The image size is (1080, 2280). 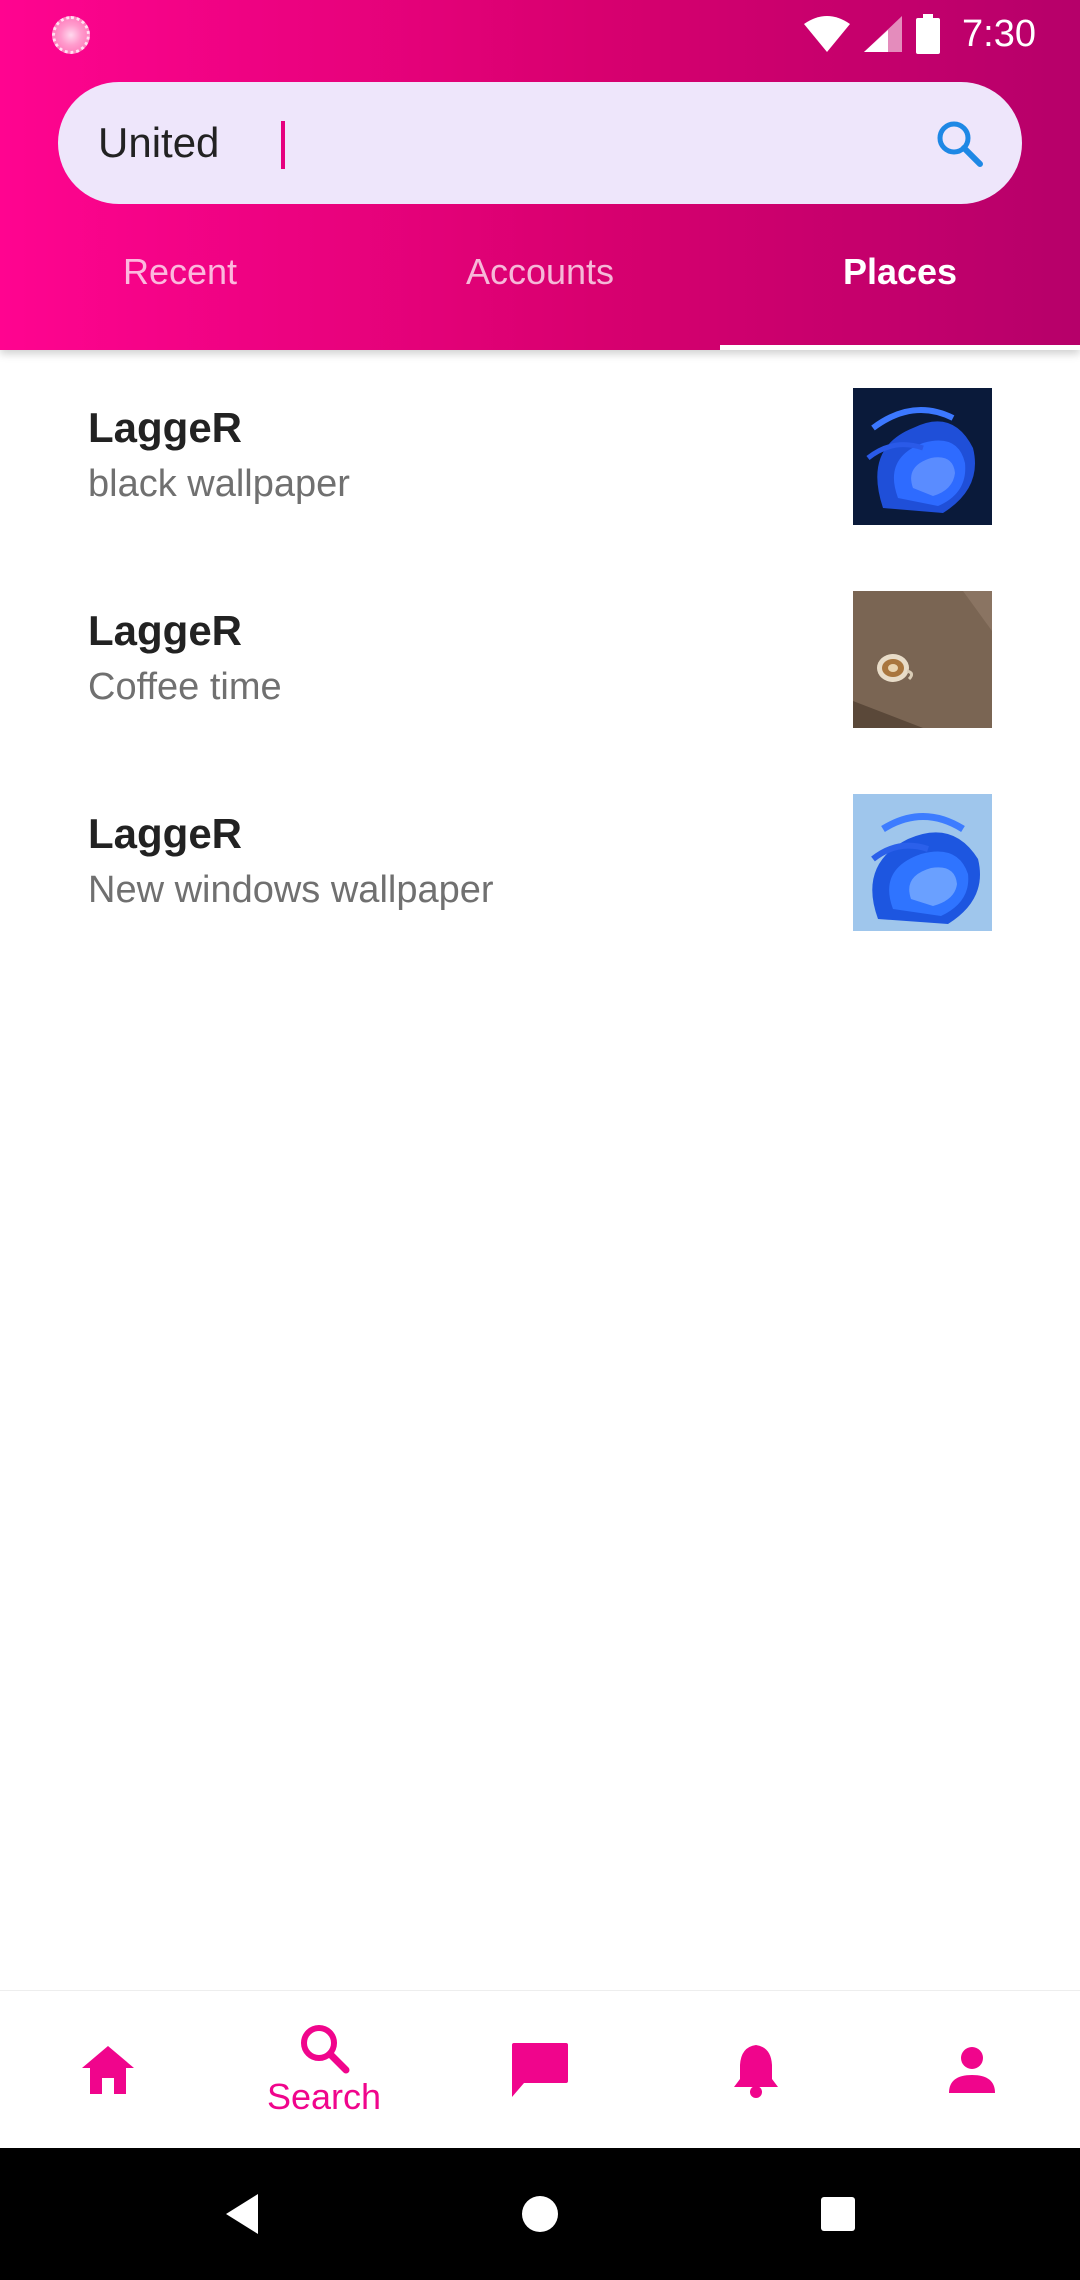 What do you see at coordinates (219, 484) in the screenshot?
I see `item-caption: black wallpaper` at bounding box center [219, 484].